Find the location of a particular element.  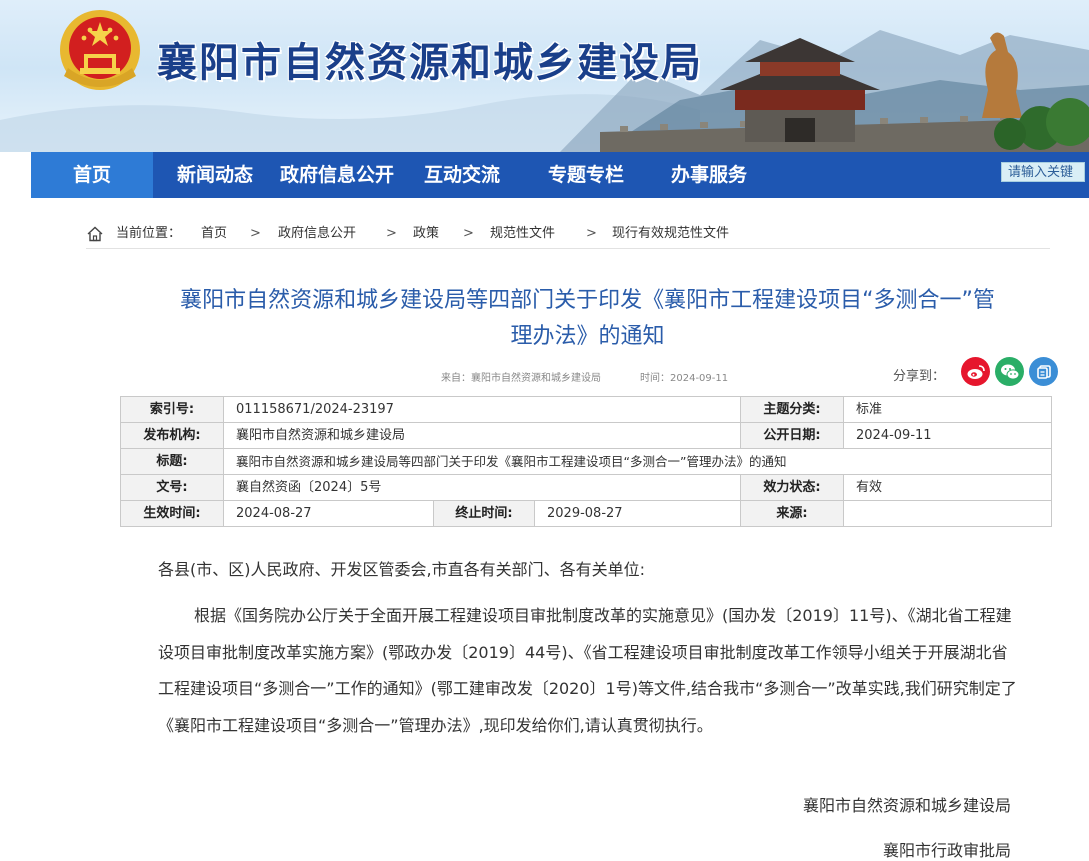

index-label: 索引号: is located at coordinates (172, 409).